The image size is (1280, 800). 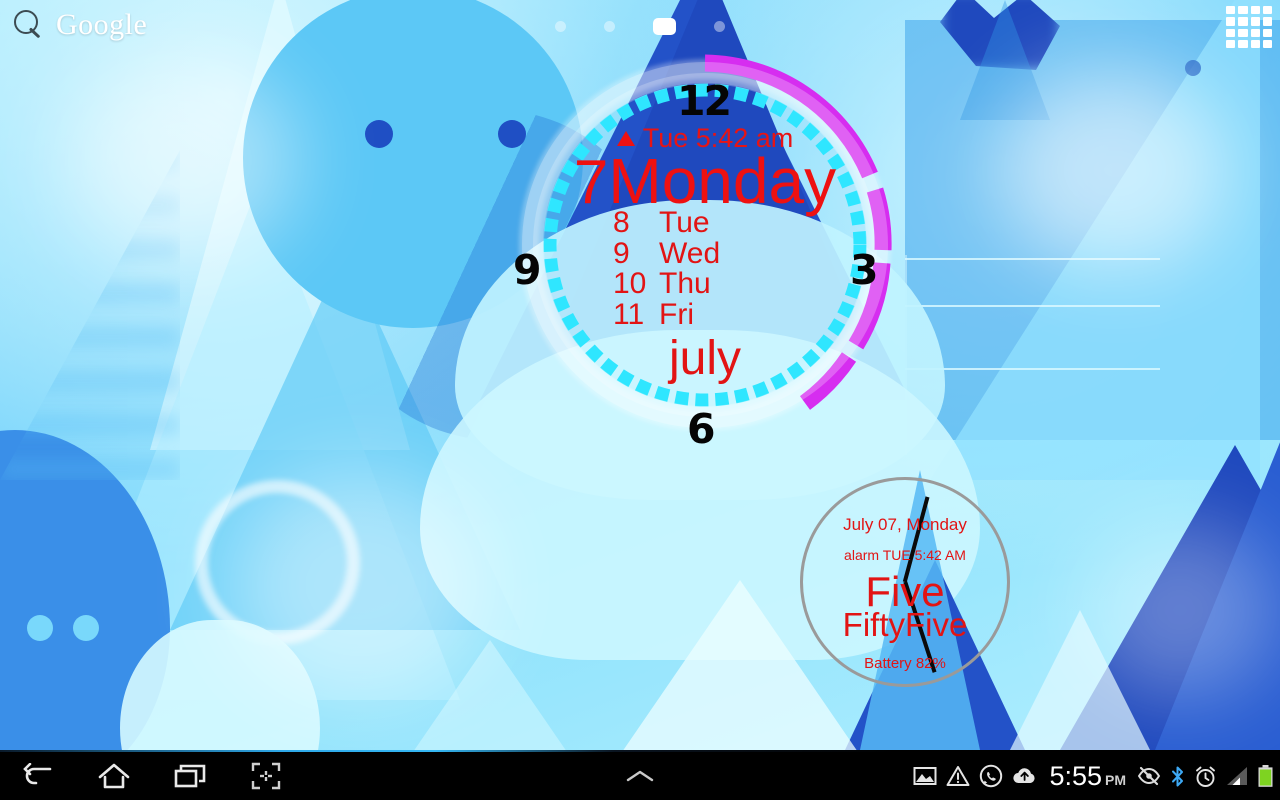 I want to click on status-icon-tray: 5:55 PM, so click(x=1093, y=776).